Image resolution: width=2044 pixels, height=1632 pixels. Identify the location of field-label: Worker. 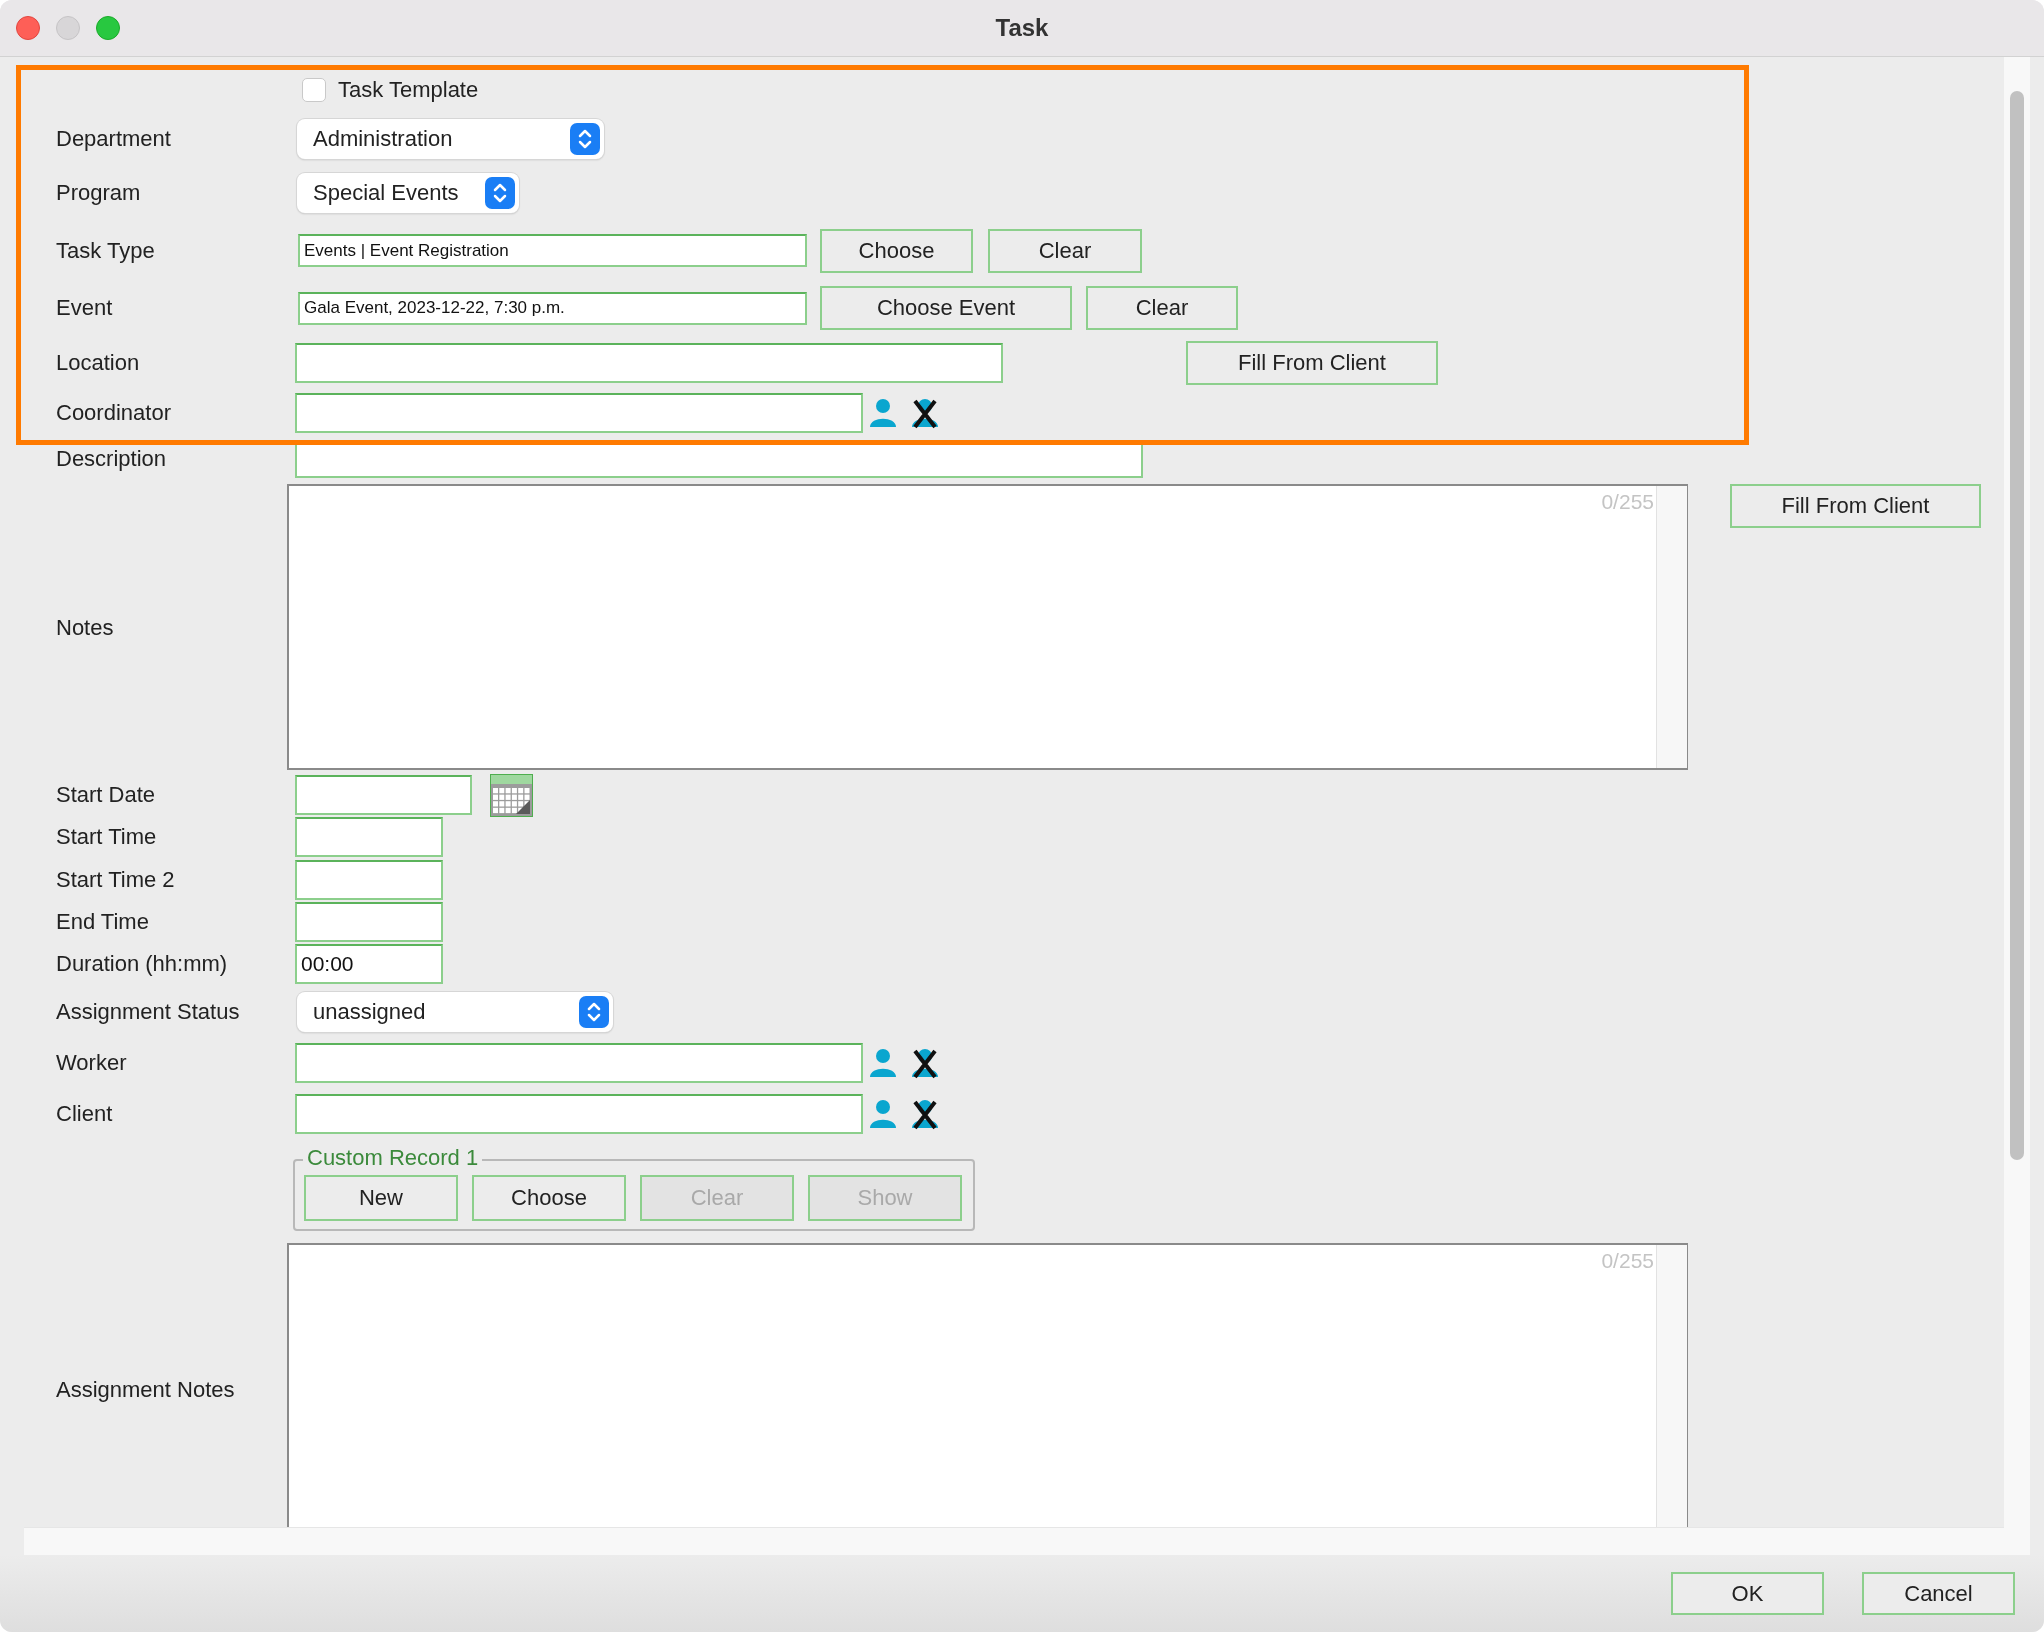
(91, 1062).